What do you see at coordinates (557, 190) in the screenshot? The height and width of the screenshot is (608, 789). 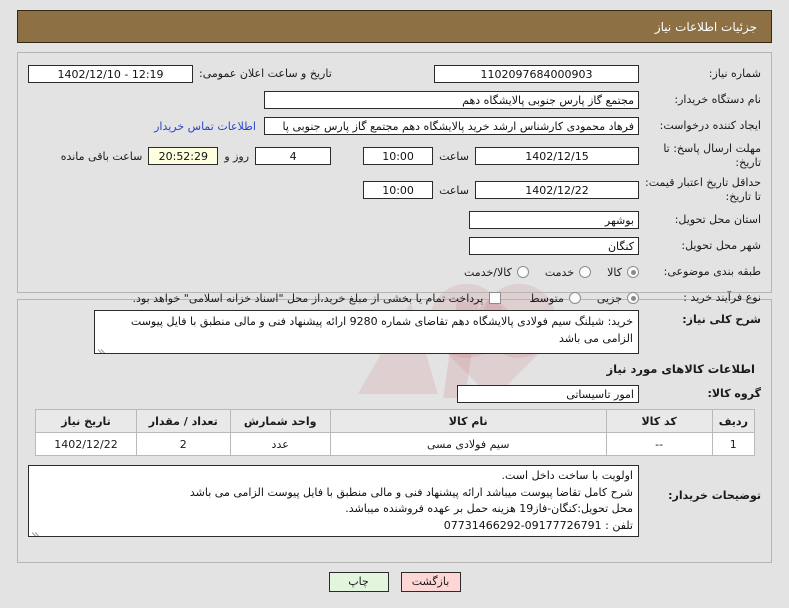 I see `price-validity-date: 1402/12/22` at bounding box center [557, 190].